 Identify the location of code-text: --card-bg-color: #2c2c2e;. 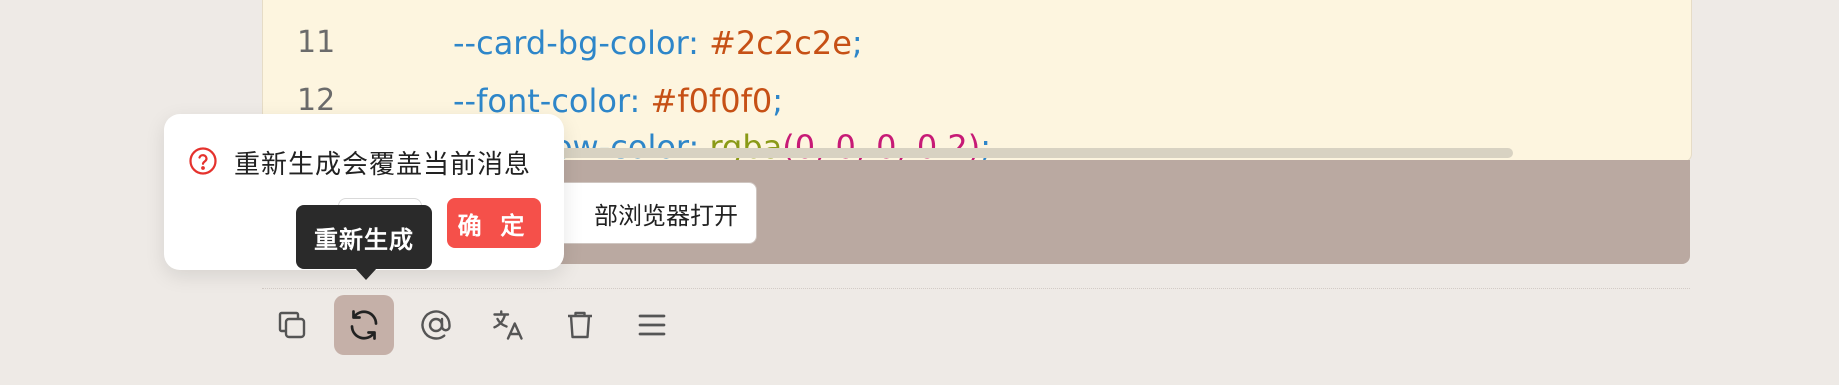
(658, 43).